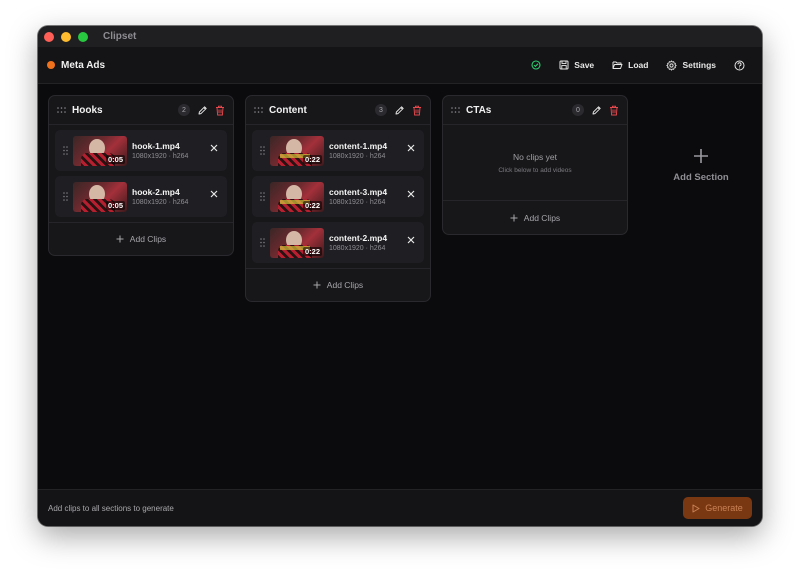  Describe the element at coordinates (699, 65) in the screenshot. I see `settings-label: Settings` at that location.